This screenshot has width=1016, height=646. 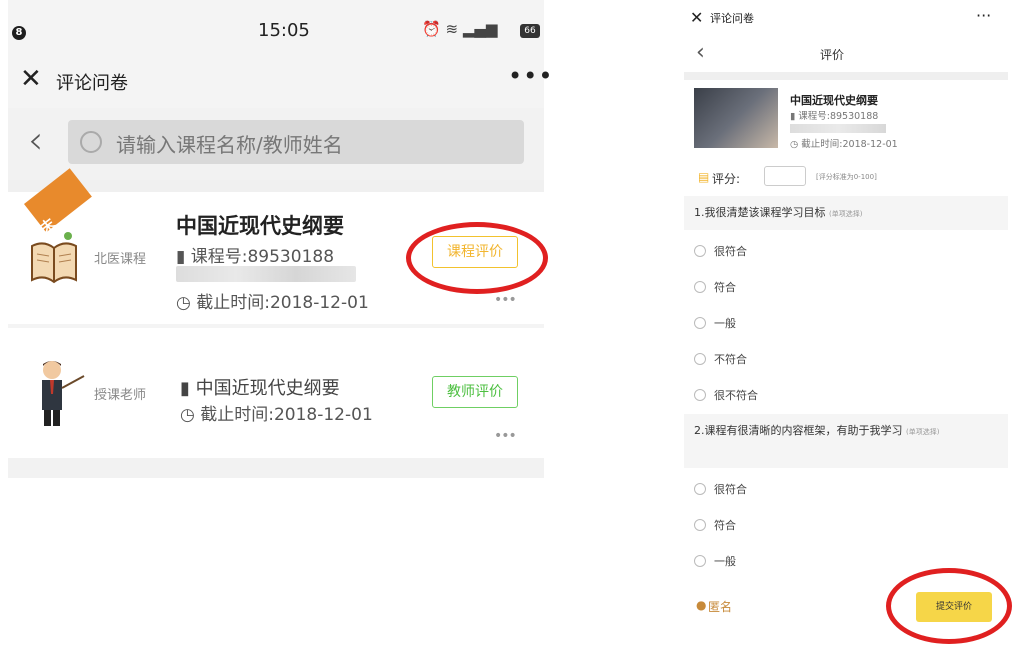 What do you see at coordinates (730, 359) in the screenshot?
I see `option-label: 不符合` at bounding box center [730, 359].